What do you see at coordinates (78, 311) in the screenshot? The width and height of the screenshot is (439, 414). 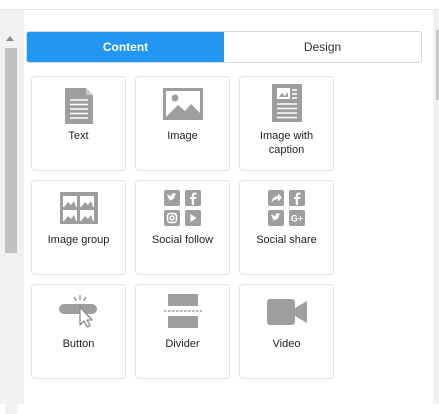 I see `button-click-icon` at bounding box center [78, 311].